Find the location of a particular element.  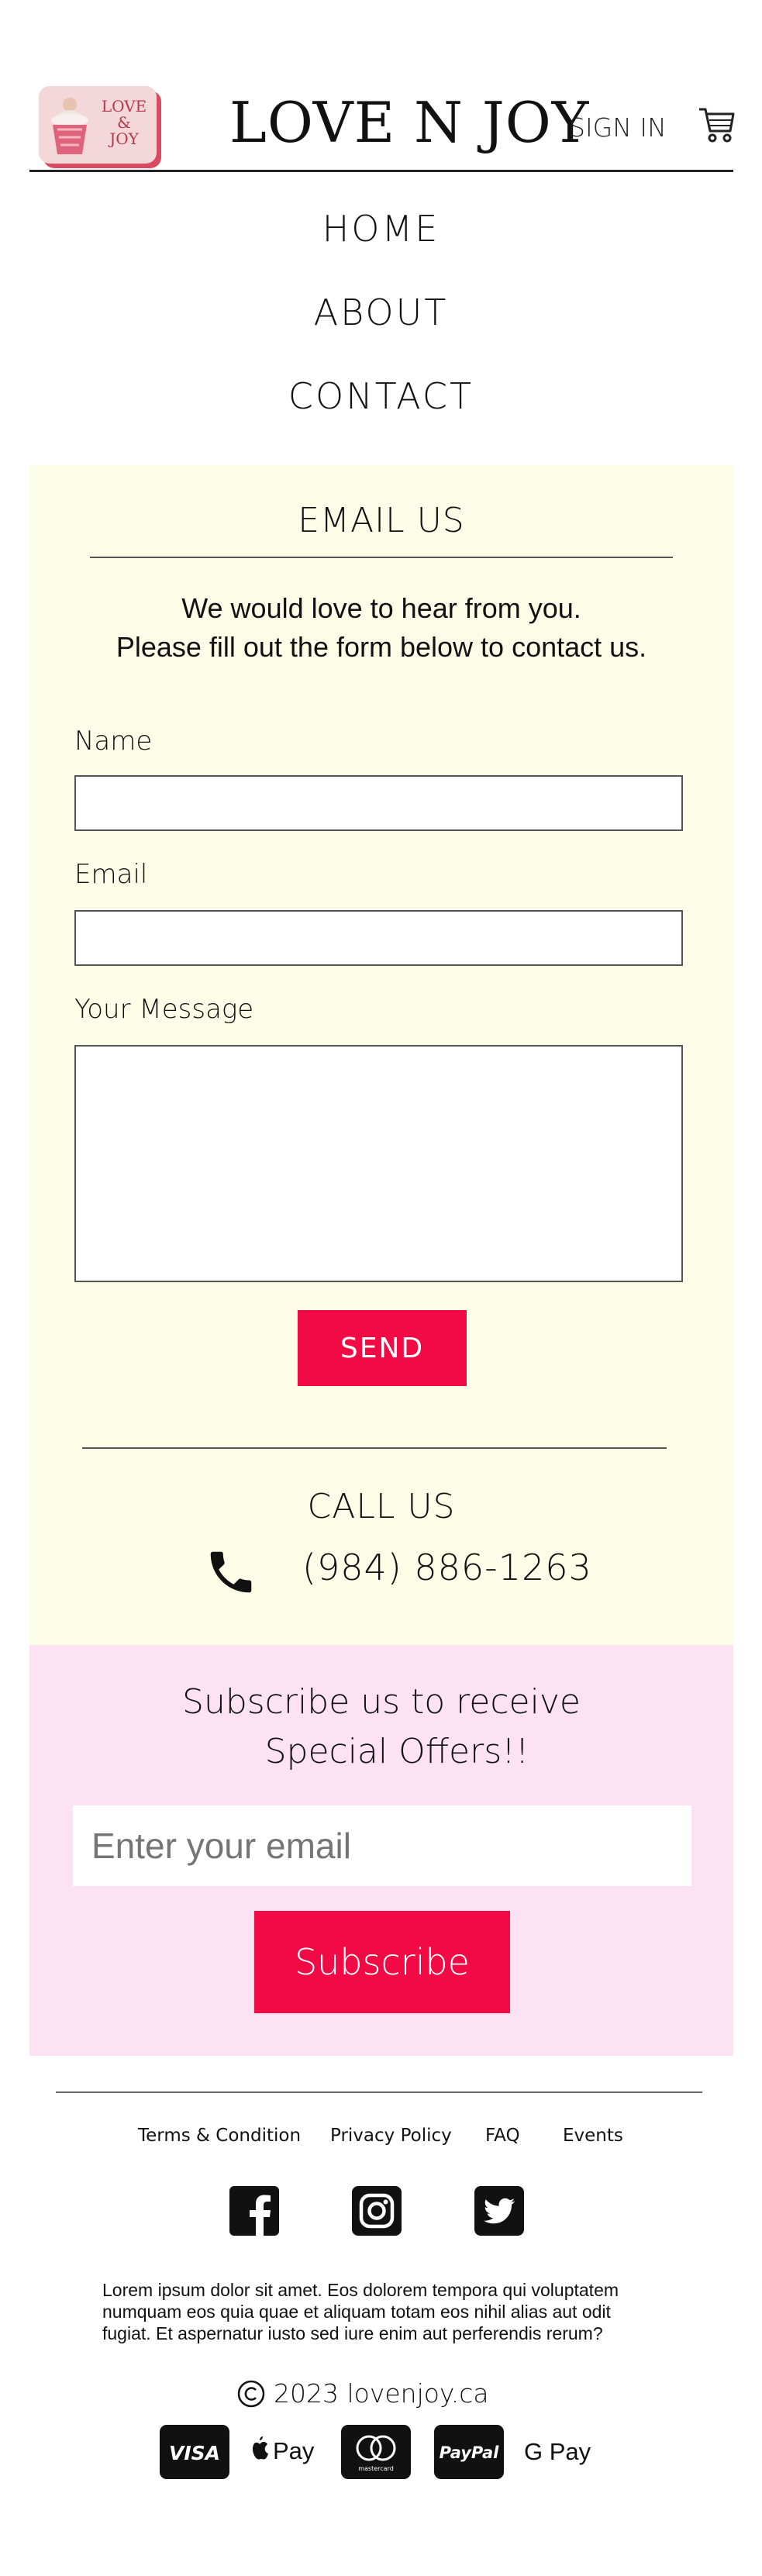

brand-title: LOVE N JOY is located at coordinates (409, 122).